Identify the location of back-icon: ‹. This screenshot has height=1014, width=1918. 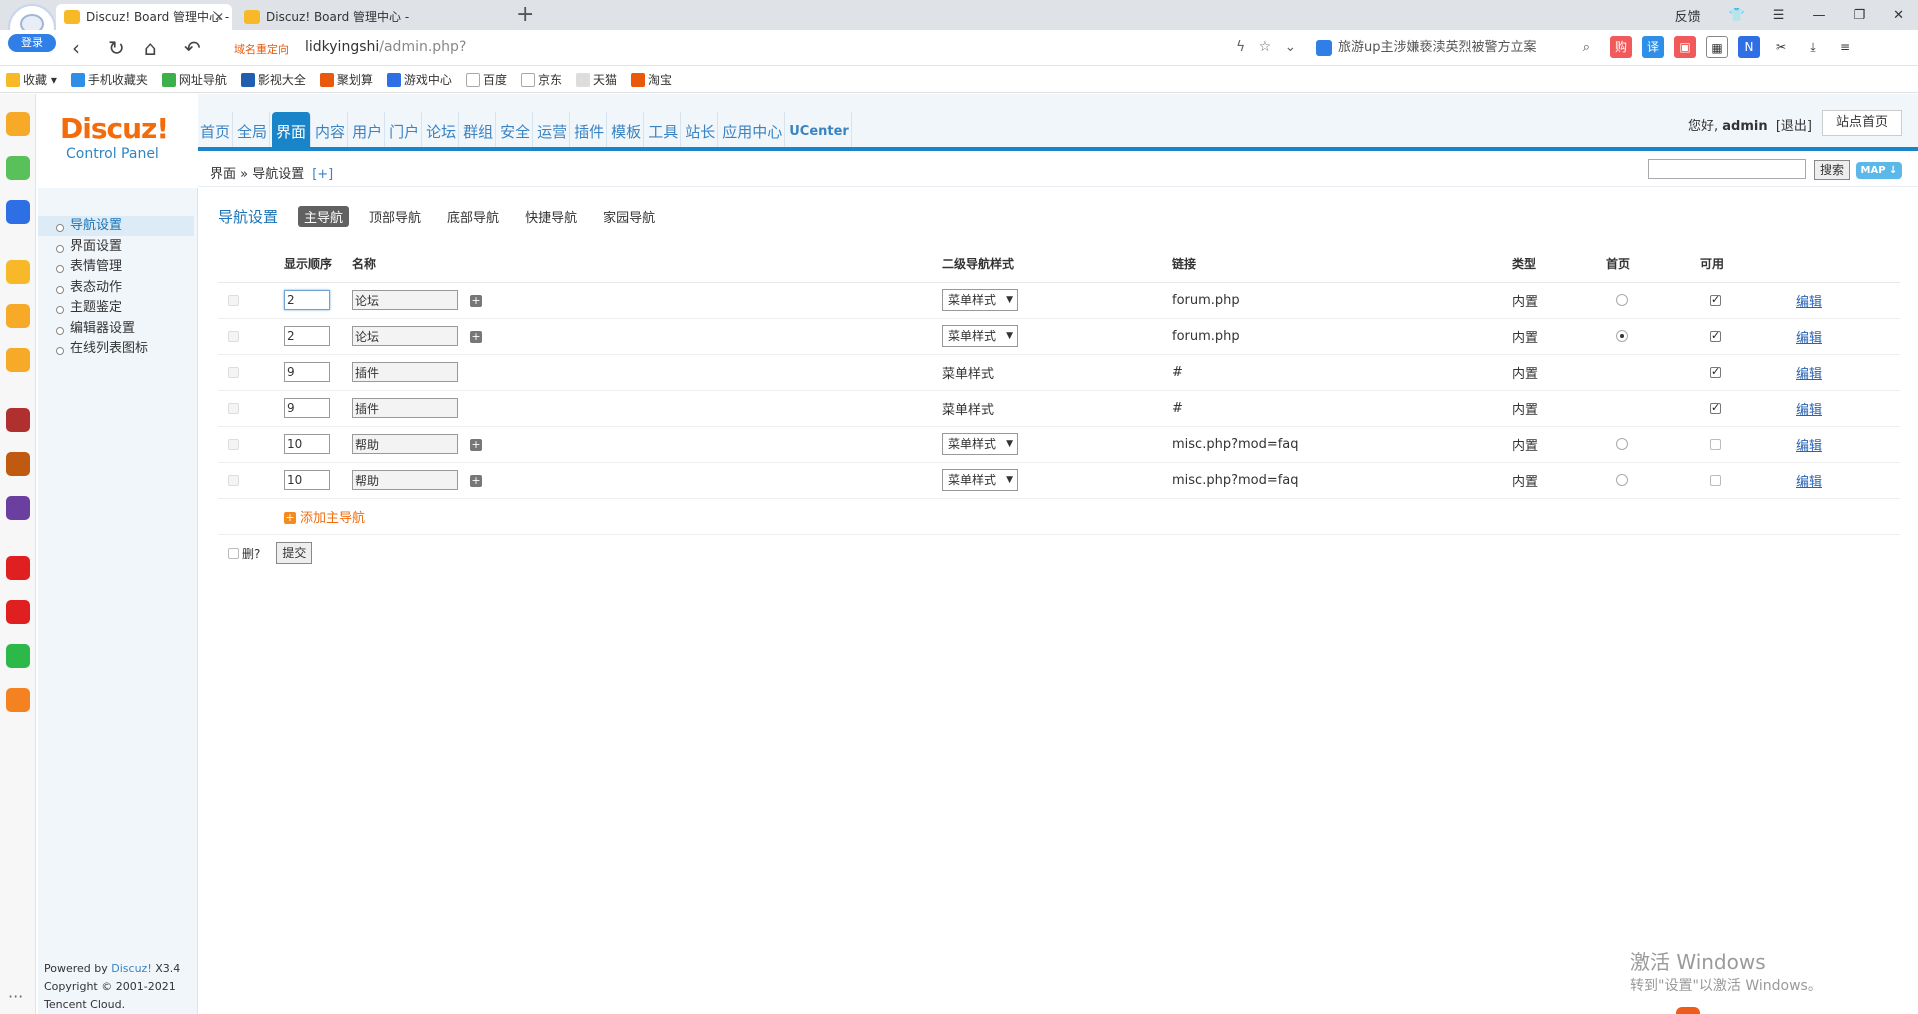
(76, 48).